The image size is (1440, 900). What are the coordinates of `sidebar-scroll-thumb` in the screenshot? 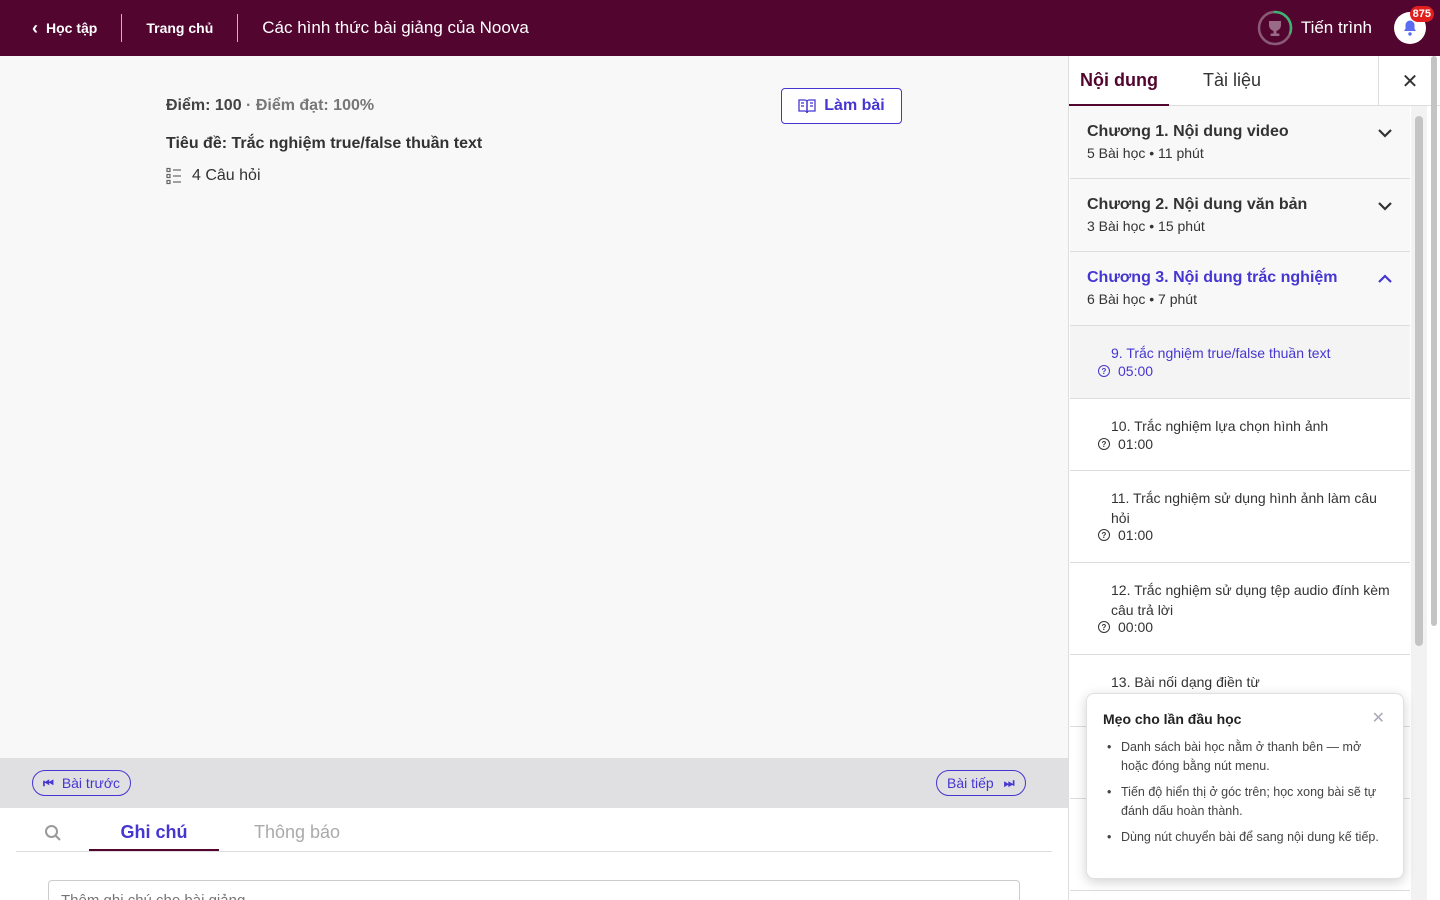 It's located at (1419, 381).